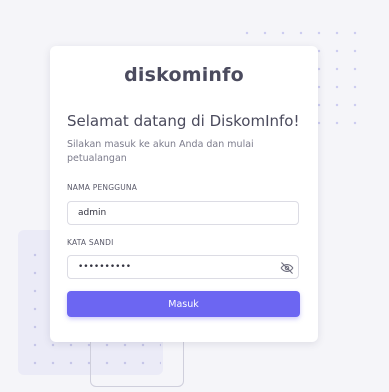 The image size is (389, 392). Describe the element at coordinates (183, 213) in the screenshot. I see `username-input` at that location.